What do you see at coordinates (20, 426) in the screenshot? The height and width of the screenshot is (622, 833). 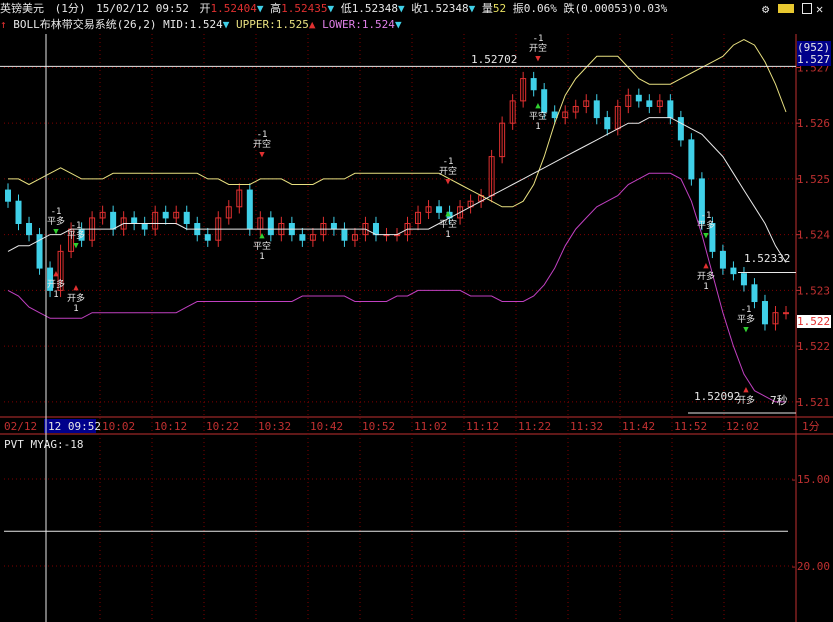 I see `x-tick-label: 02/12` at bounding box center [20, 426].